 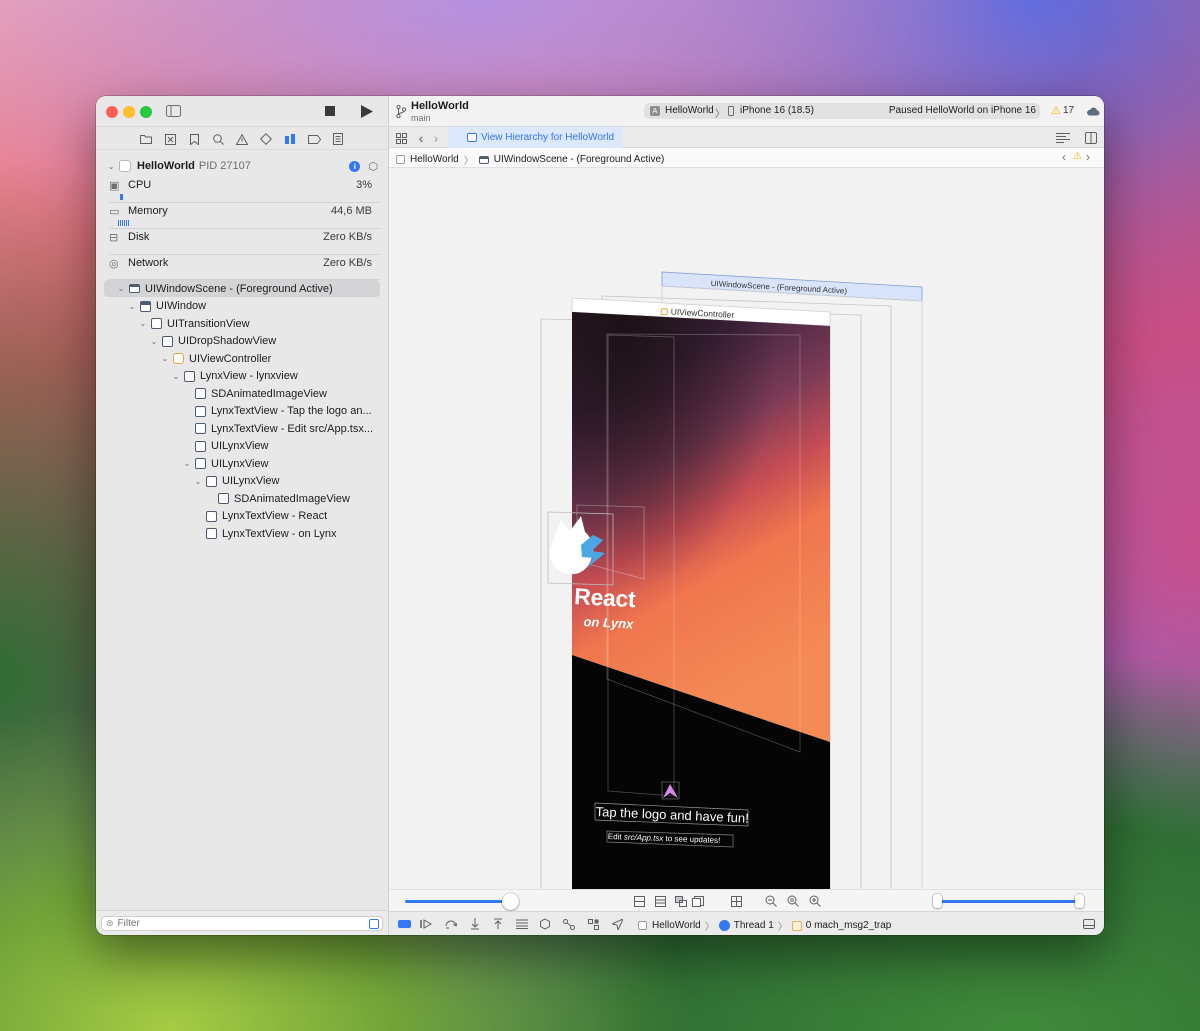 What do you see at coordinates (242, 341) in the screenshot?
I see `tree-row-drop-shadow-view: ⌄ UIDropShadowView` at bounding box center [242, 341].